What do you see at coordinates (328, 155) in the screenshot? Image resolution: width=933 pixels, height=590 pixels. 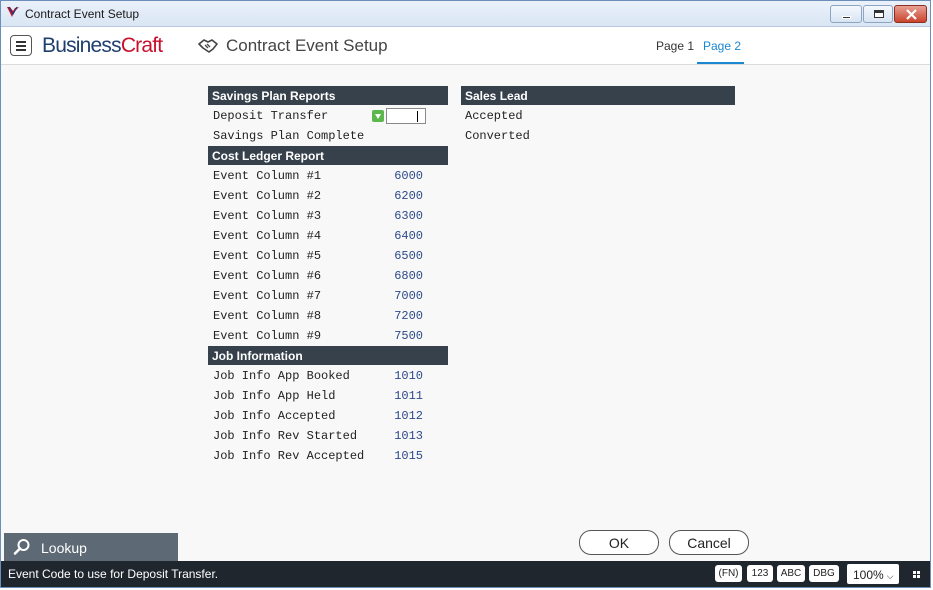 I see `section-header-cost-ledger: Cost Ledger Report` at bounding box center [328, 155].